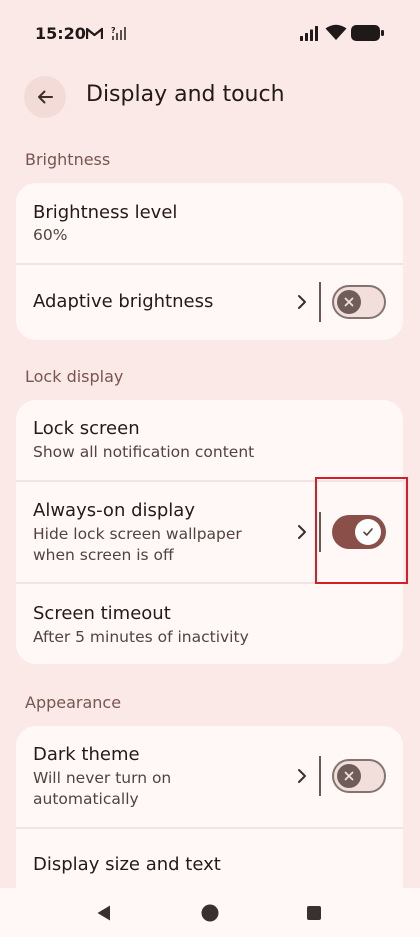 The height and width of the screenshot is (937, 420). I want to click on screen-timeout-subtitle: After 5 minutes of inactivity, so click(141, 637).